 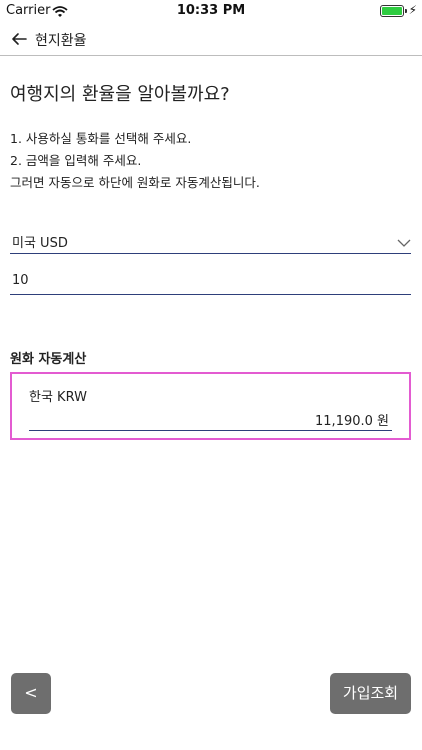 What do you see at coordinates (211, 39) in the screenshot?
I see `nav-bar: 현지환율` at bounding box center [211, 39].